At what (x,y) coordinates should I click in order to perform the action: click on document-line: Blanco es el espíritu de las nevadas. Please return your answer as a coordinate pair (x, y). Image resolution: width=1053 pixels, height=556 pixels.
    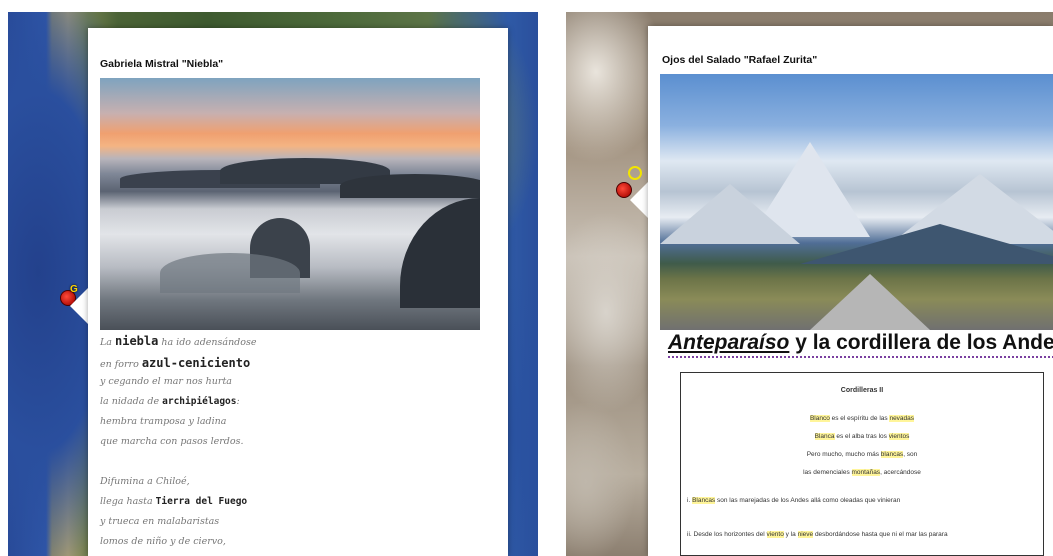
    Looking at the image, I should click on (862, 418).